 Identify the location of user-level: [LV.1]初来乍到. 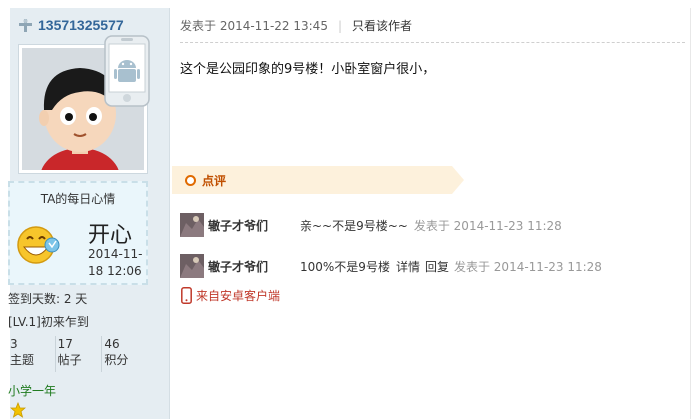
(48, 321).